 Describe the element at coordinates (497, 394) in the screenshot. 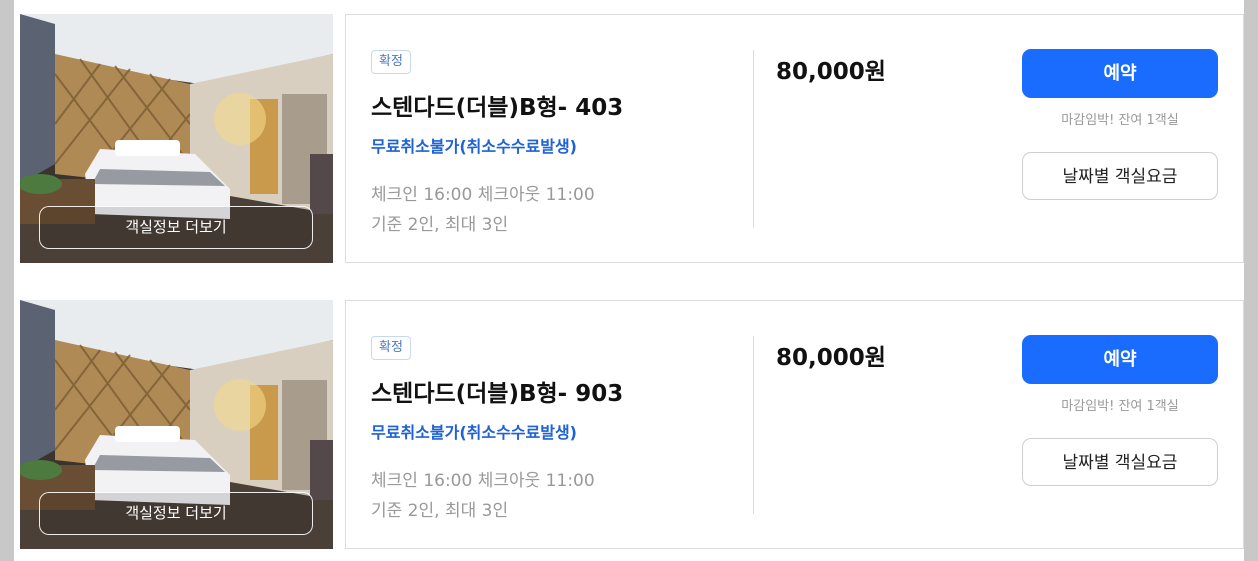

I see `room-name: 스텐다드(더블)B형- 903` at that location.